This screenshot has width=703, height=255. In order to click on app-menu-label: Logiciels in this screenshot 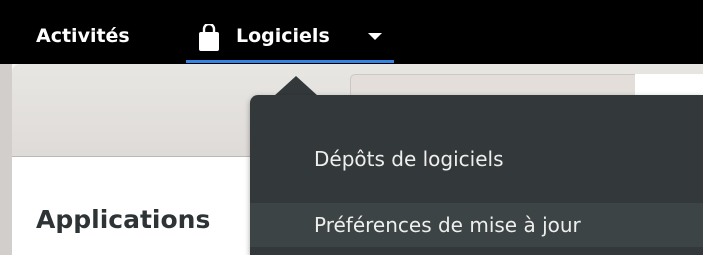, I will do `click(283, 36)`.